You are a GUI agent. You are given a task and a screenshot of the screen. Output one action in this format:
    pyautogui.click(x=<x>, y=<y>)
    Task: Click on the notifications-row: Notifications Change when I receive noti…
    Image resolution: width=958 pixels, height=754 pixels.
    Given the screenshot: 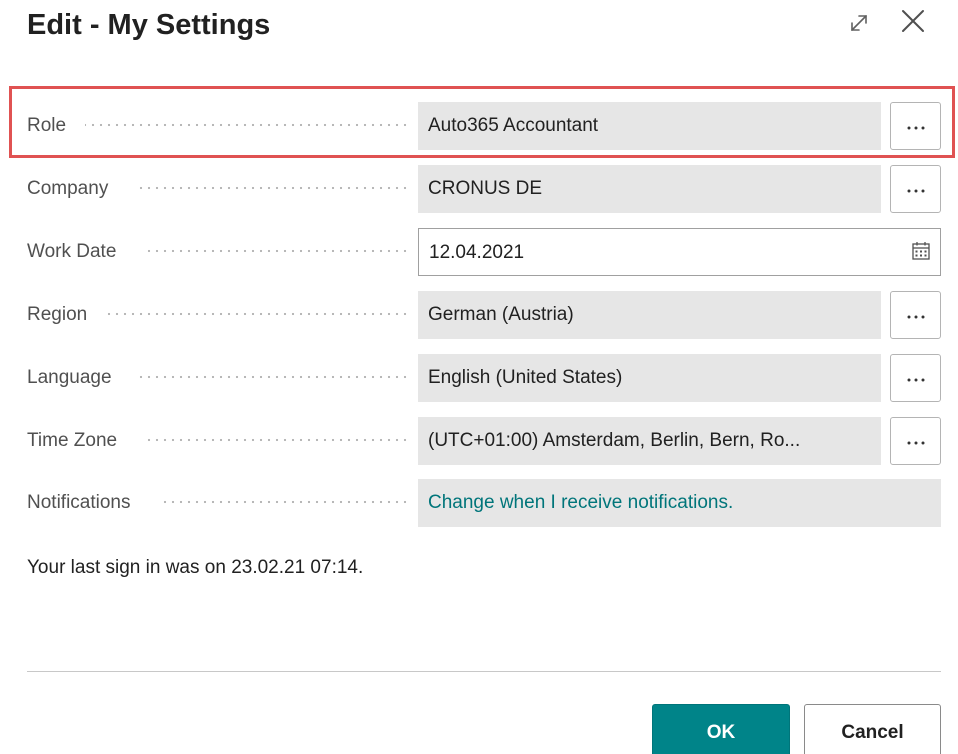 What is the action you would take?
    pyautogui.click(x=484, y=503)
    